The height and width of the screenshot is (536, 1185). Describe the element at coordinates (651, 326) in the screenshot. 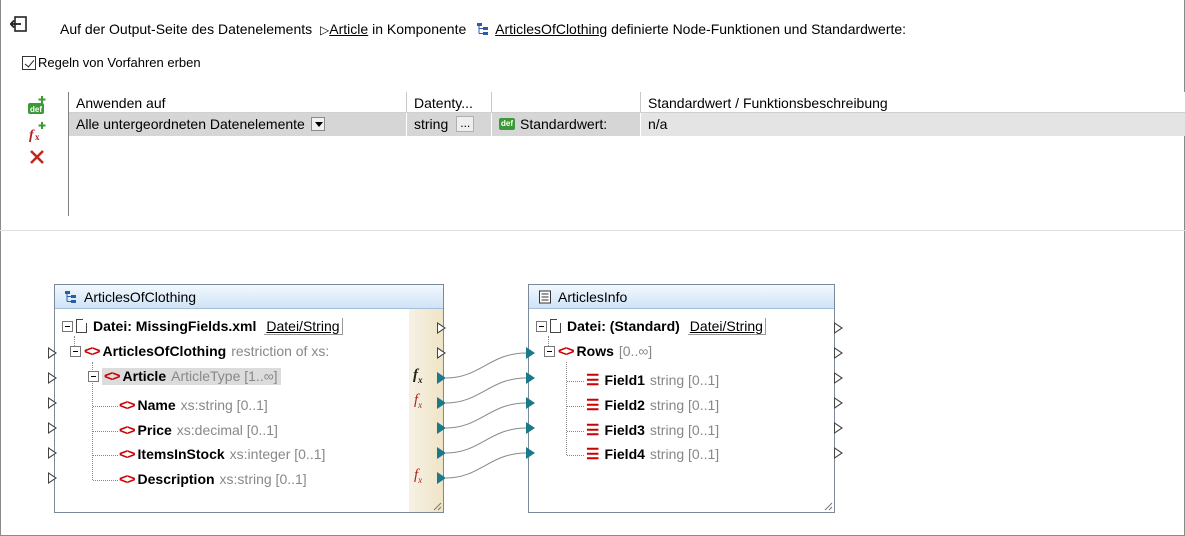

I see `target-file-row: Datei: (Standard) Datei/String` at that location.